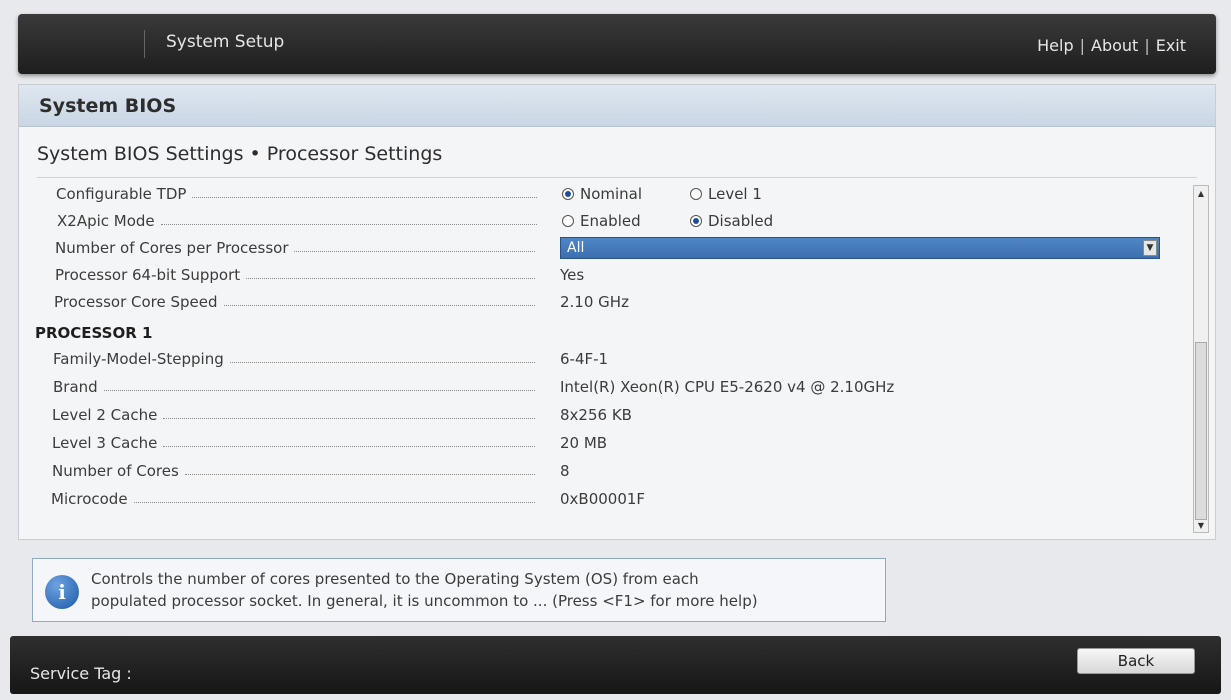  What do you see at coordinates (860, 248) in the screenshot?
I see `cores-per-processor-select: All ▼` at bounding box center [860, 248].